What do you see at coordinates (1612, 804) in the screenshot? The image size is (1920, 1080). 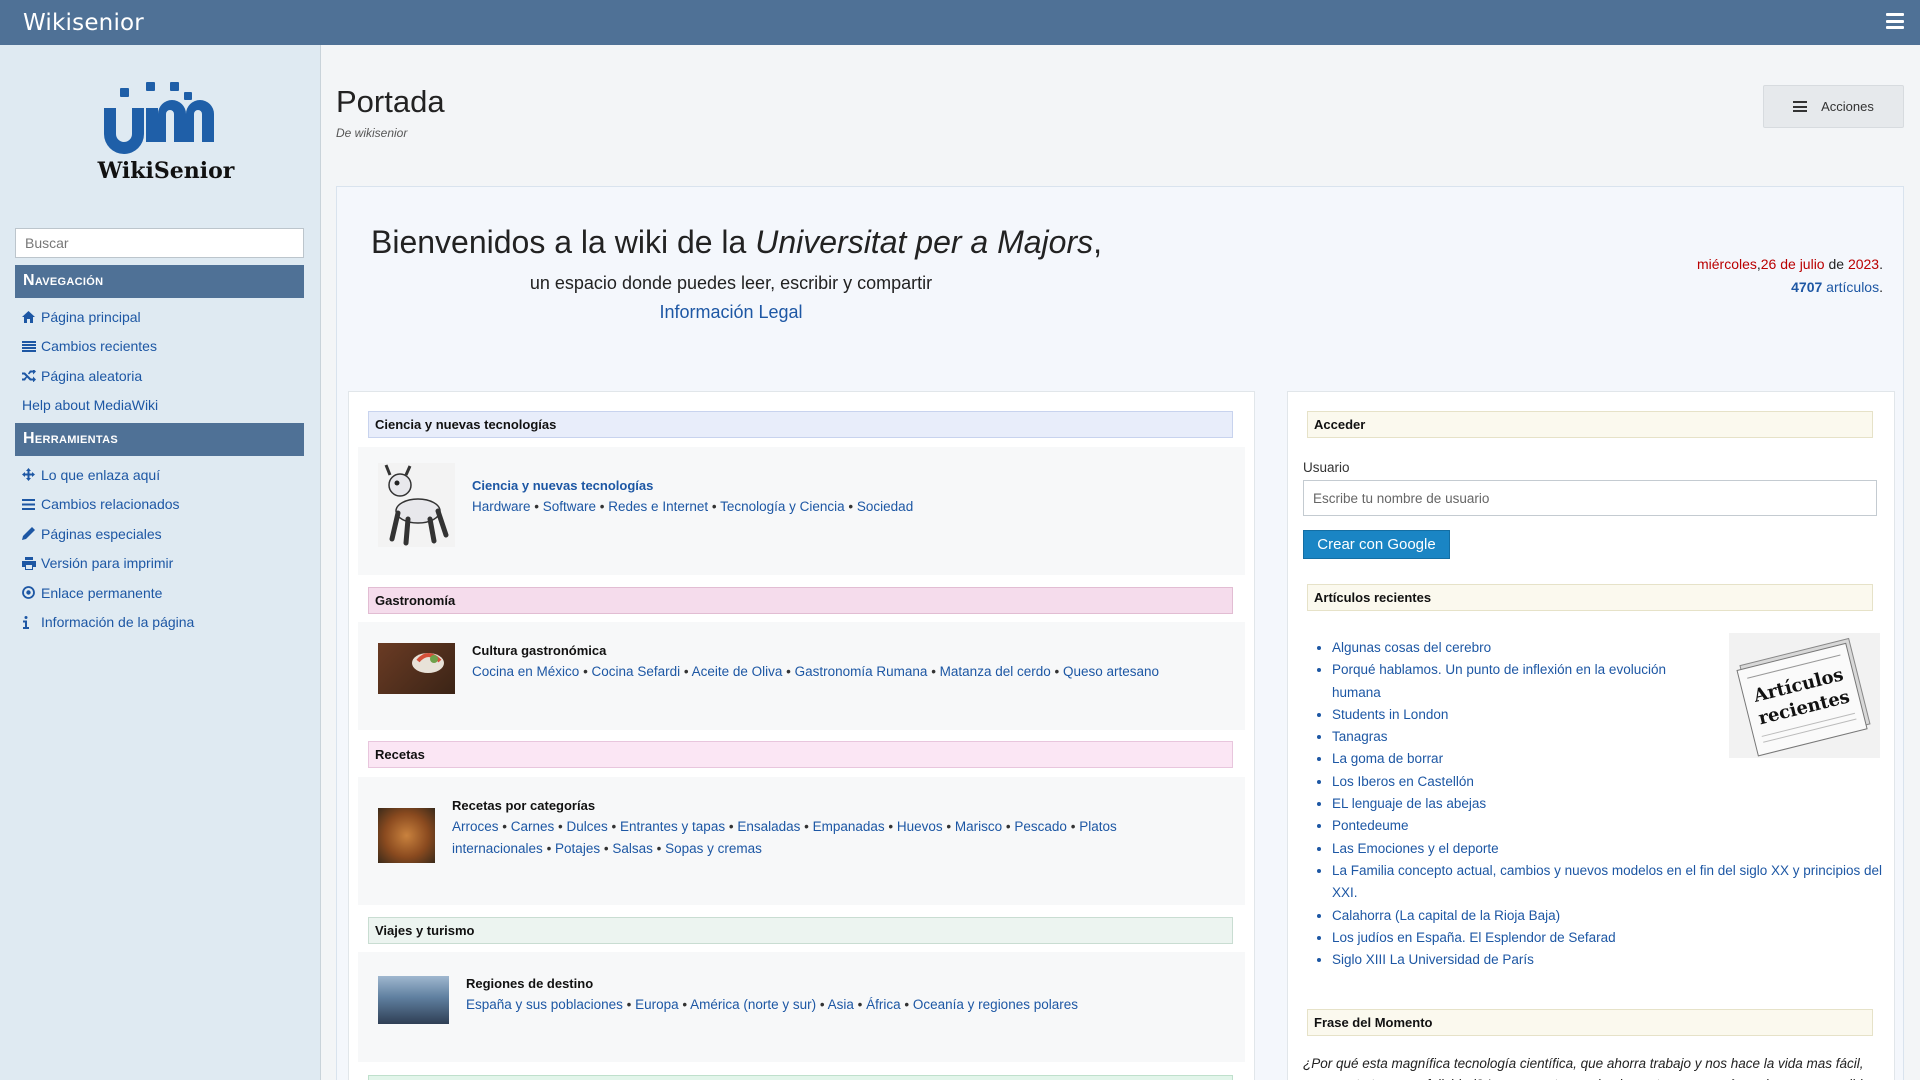 I see `recent-article-item: EL lenguaje de las abejas` at bounding box center [1612, 804].